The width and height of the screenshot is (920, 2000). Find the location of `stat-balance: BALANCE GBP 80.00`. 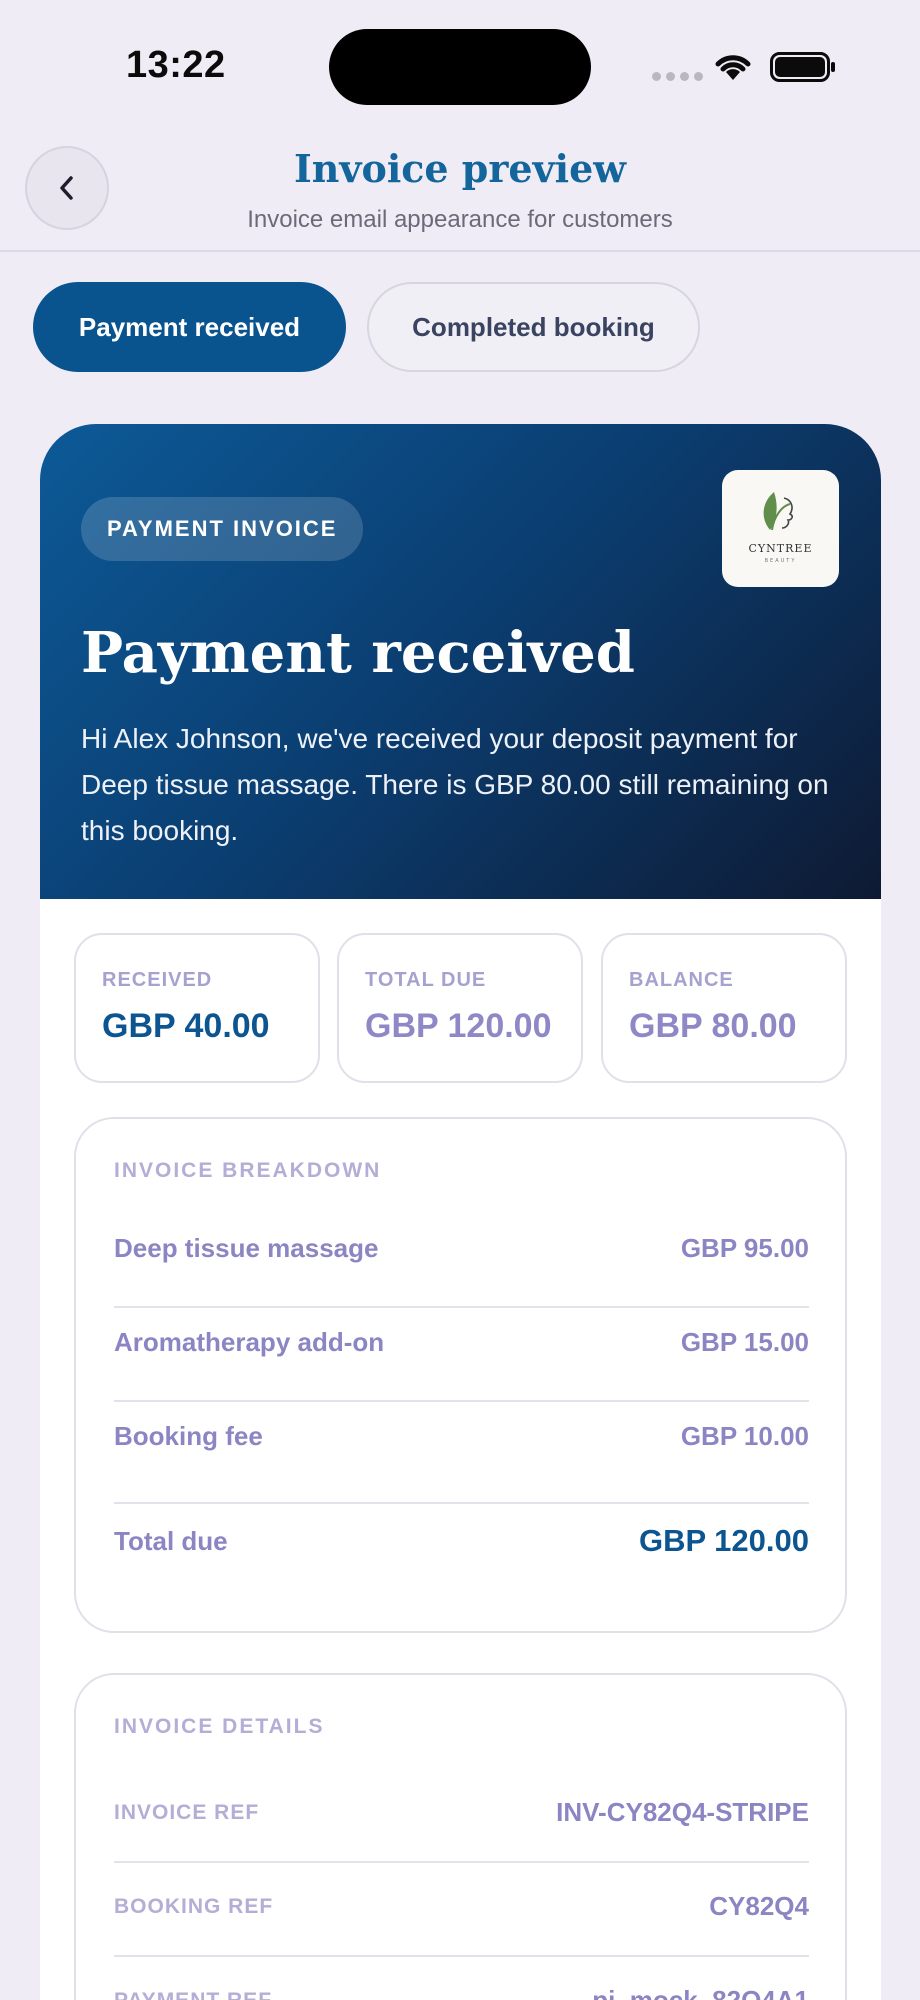

stat-balance: BALANCE GBP 80.00 is located at coordinates (724, 1008).